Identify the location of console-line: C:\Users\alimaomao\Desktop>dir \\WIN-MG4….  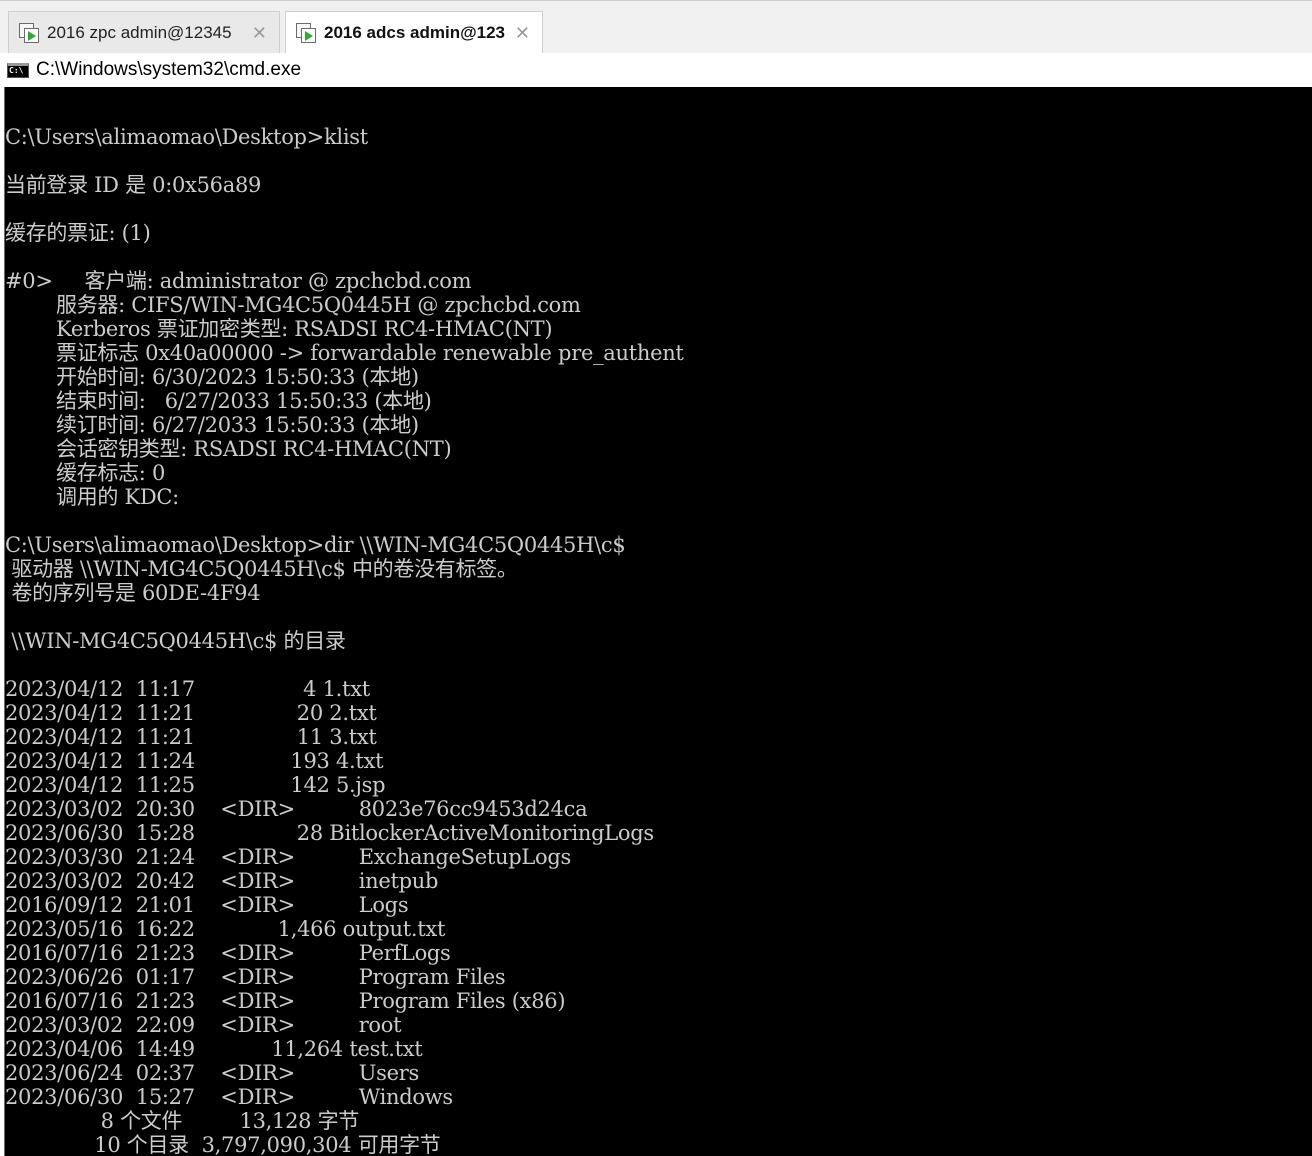
(315, 545).